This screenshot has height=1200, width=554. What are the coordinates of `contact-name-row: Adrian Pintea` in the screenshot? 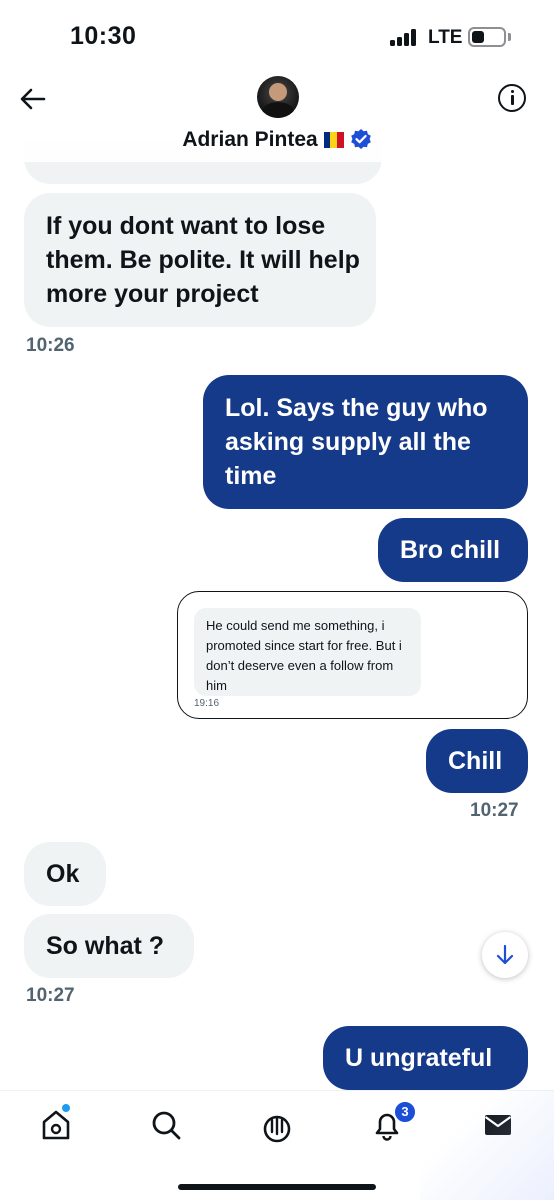 It's located at (277, 140).